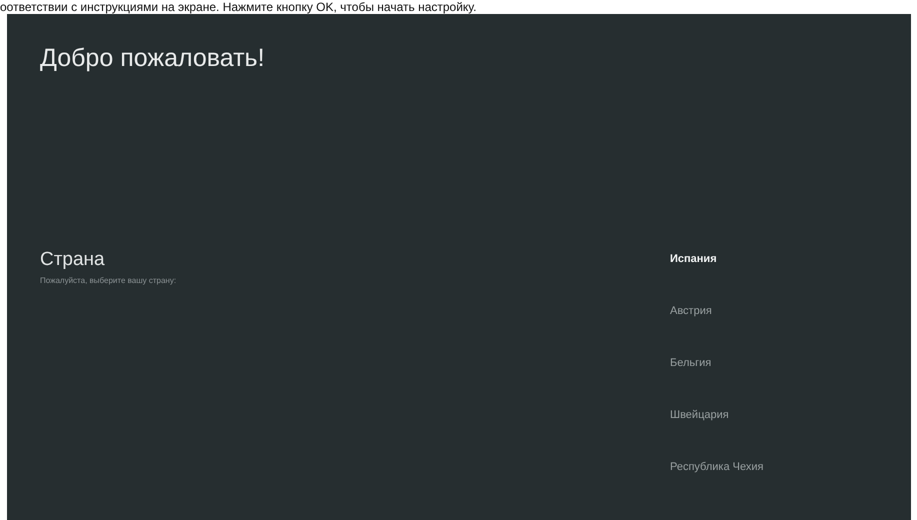 This screenshot has width=917, height=520. What do you see at coordinates (699, 415) in the screenshot?
I see `country-item: Швейцария` at bounding box center [699, 415].